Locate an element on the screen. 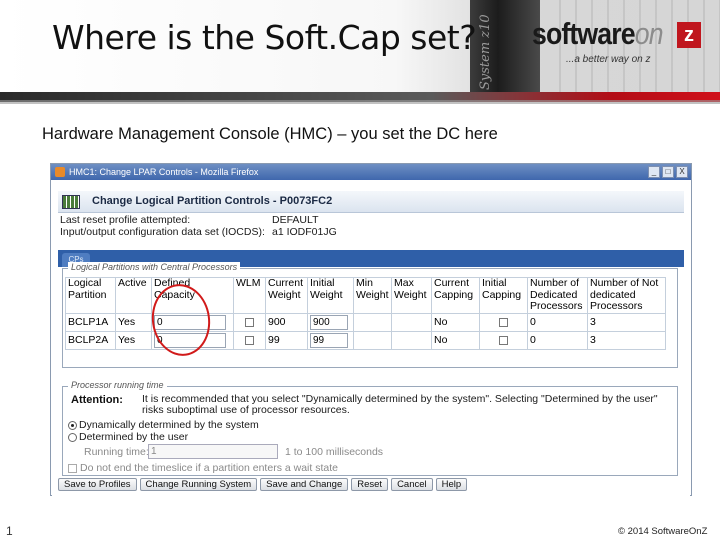 This screenshot has height=540, width=720. col-initial-weight: Initial Weight is located at coordinates (330, 295).